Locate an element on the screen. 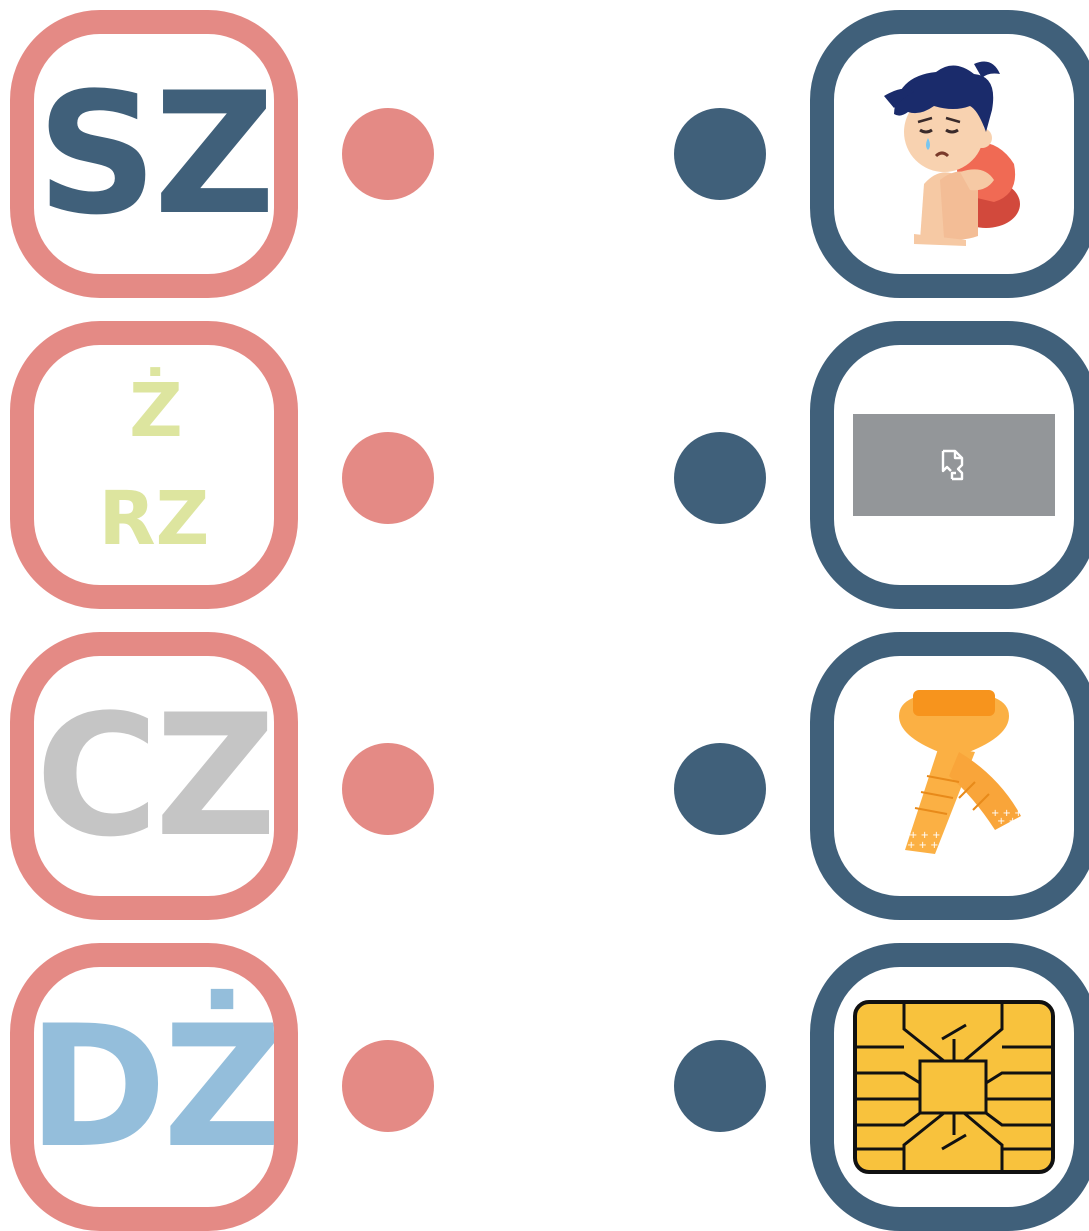 This screenshot has height=1231, width=1089. letter-label-z: Ż is located at coordinates (156, 411).